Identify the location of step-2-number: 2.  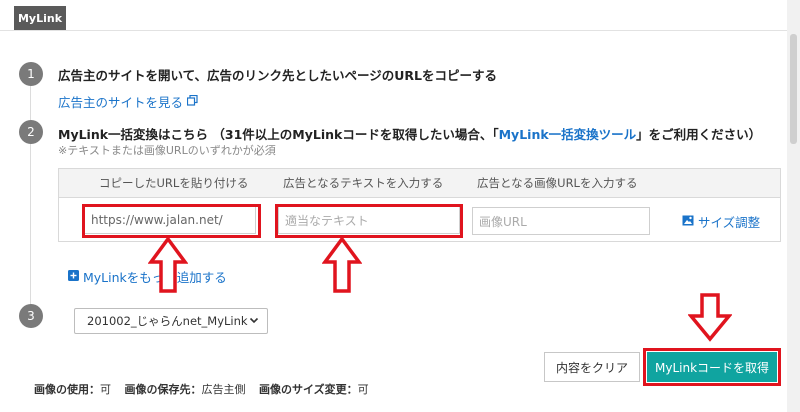
(31, 132).